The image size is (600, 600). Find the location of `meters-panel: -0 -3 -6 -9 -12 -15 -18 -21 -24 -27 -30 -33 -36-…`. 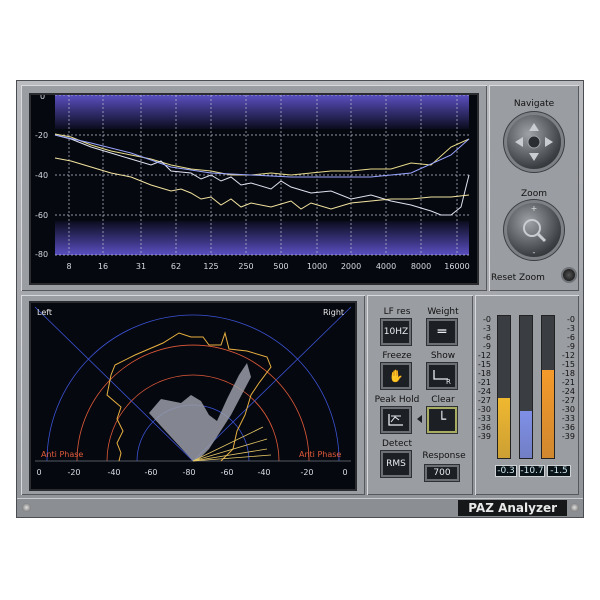

meters-panel: -0 -3 -6 -9 -12 -15 -18 -21 -24 -27 -30 -33 -36-… is located at coordinates (527, 395).